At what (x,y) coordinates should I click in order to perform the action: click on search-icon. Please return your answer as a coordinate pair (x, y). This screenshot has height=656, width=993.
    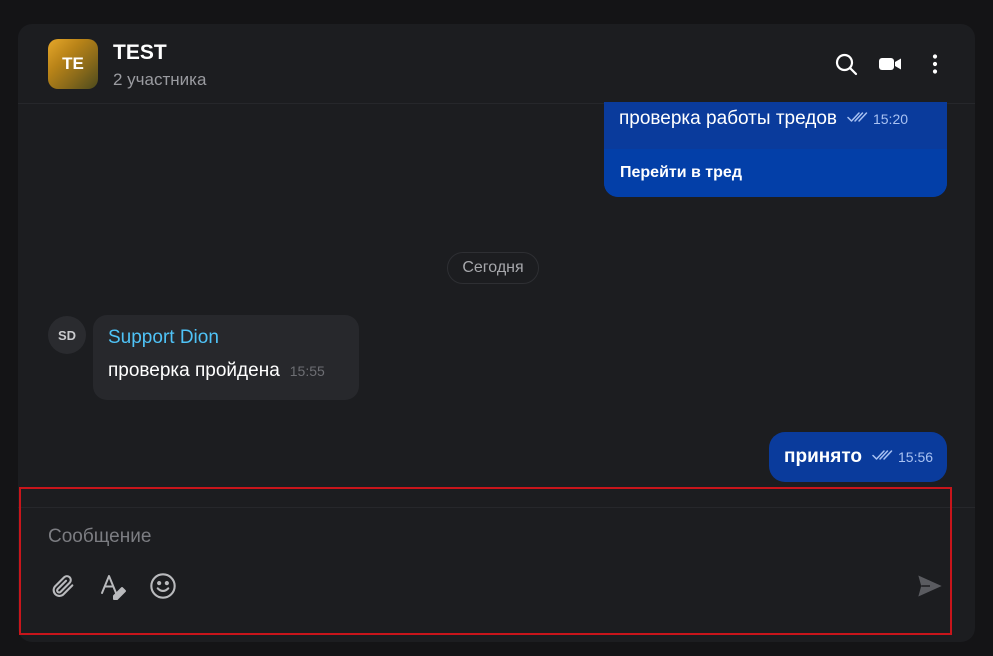
    Looking at the image, I should click on (846, 64).